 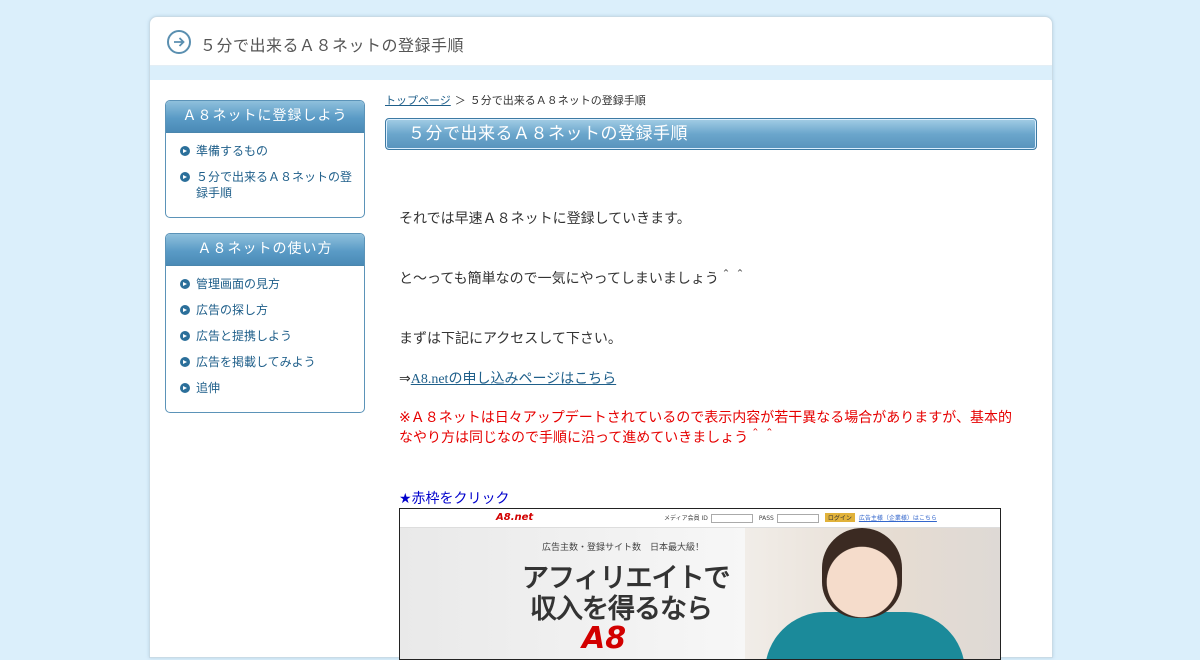 I want to click on pass-label: PASS, so click(x=766, y=518).